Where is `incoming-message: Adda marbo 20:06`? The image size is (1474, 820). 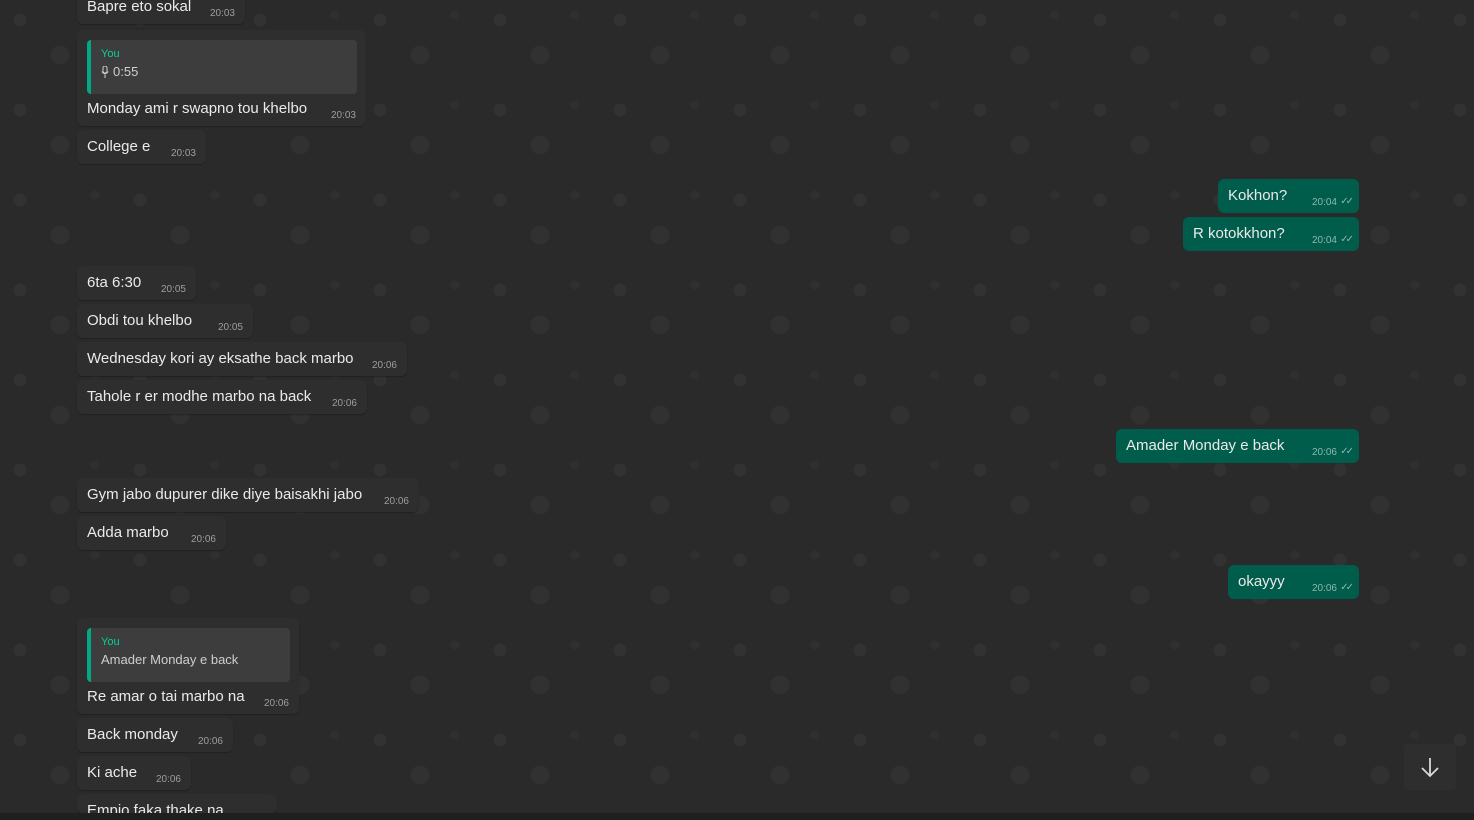 incoming-message: Adda marbo 20:06 is located at coordinates (151, 533).